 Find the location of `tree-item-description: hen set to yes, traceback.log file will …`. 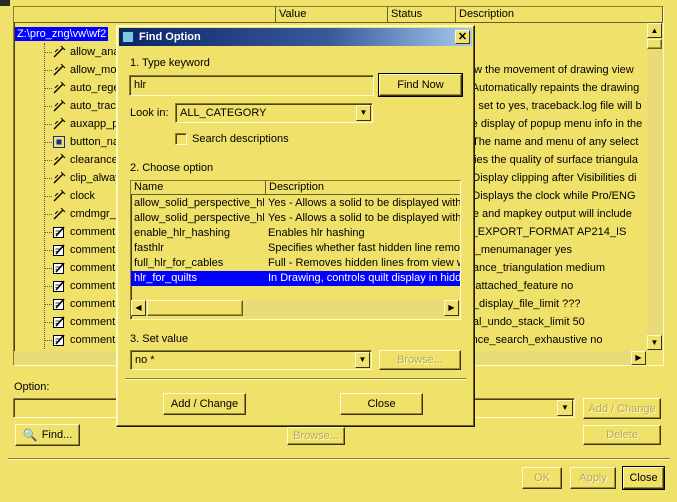

tree-item-description: hen set to yes, traceback.log file will … is located at coordinates (549, 106).